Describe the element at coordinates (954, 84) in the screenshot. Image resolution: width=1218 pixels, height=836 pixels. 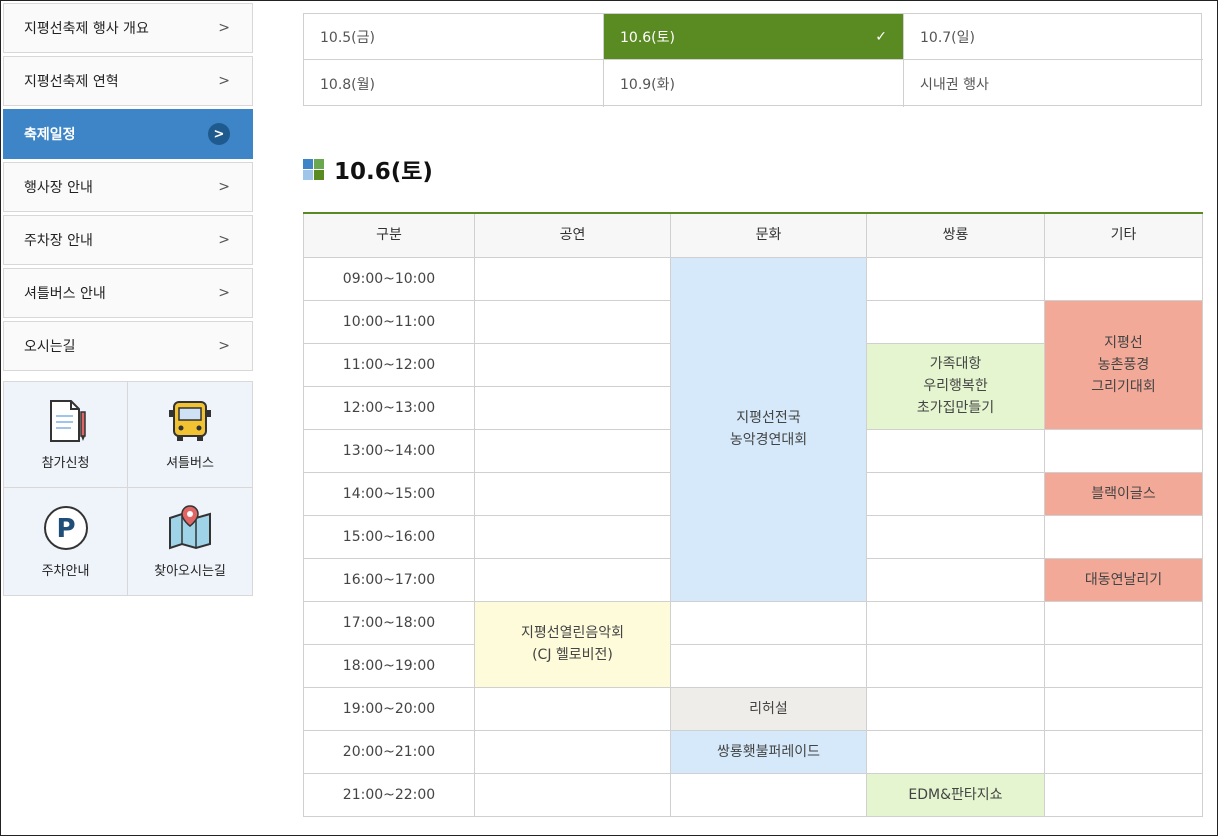
I see `tab-label: 시내권 행사` at that location.